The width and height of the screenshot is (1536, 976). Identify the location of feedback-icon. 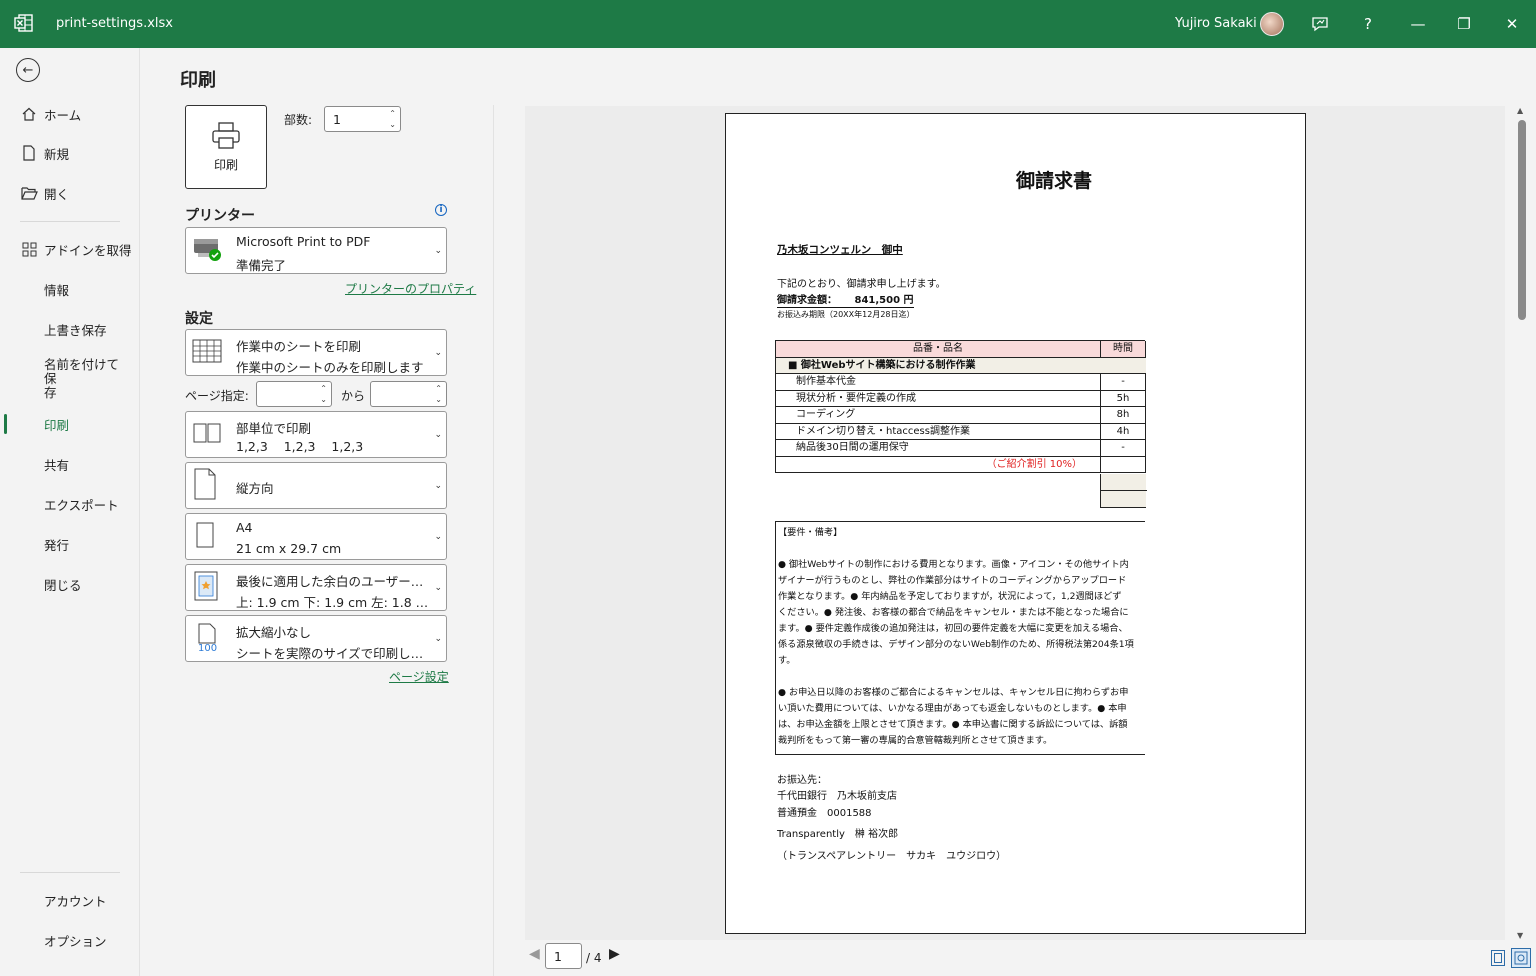
(1320, 24).